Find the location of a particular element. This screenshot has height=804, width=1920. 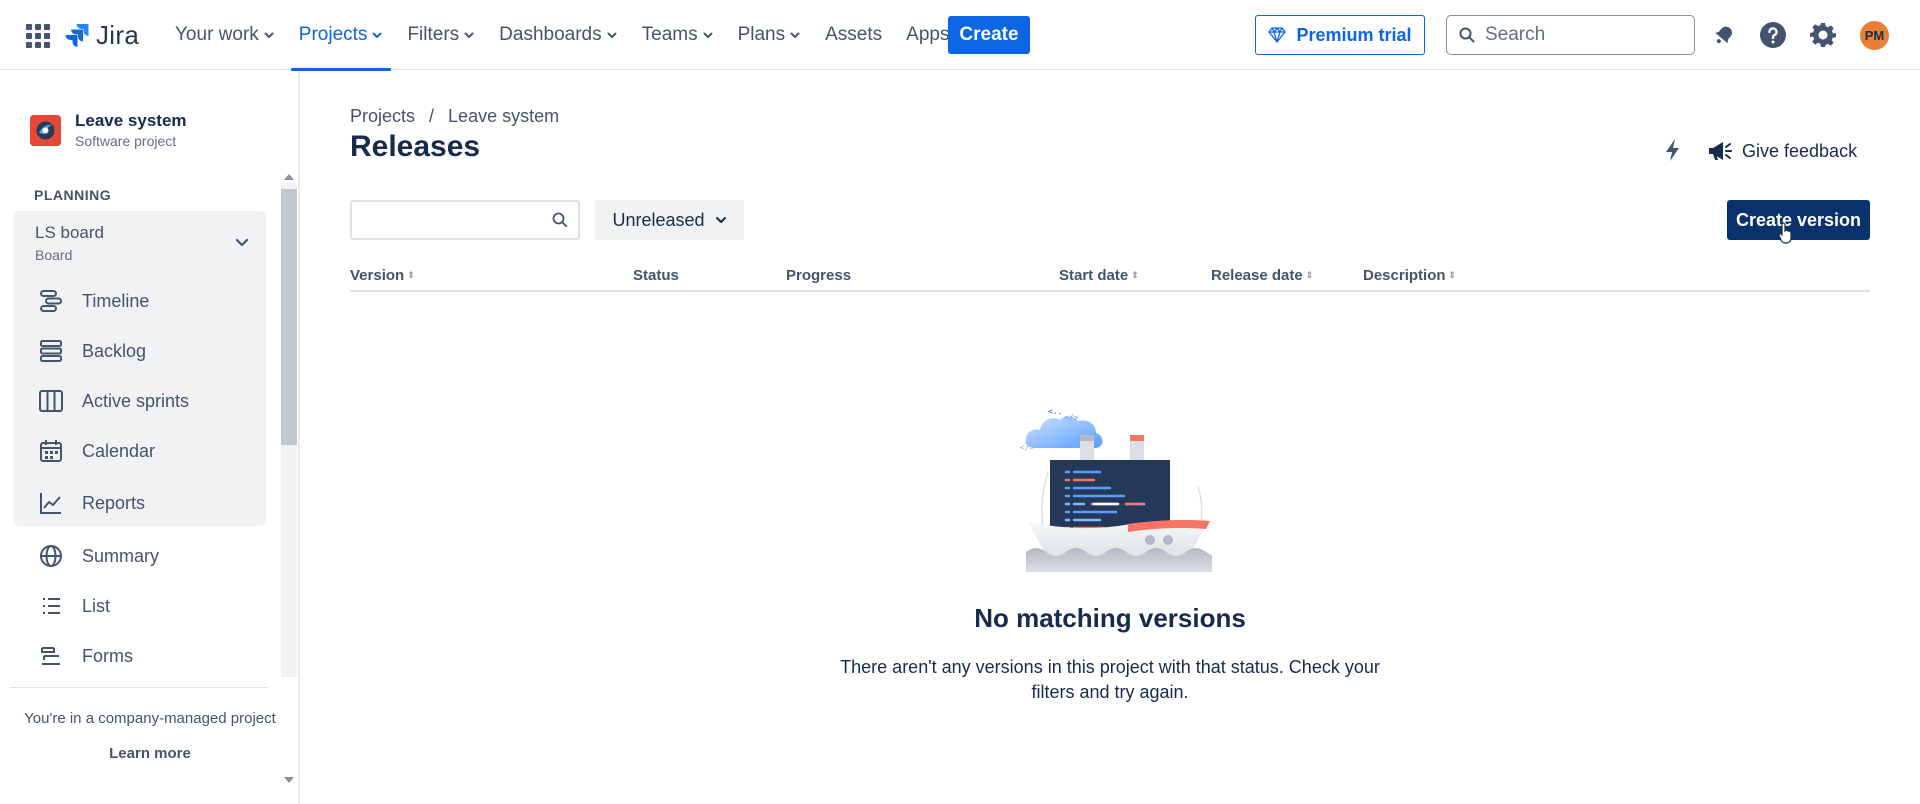

nav-assets: Assets is located at coordinates (853, 35).